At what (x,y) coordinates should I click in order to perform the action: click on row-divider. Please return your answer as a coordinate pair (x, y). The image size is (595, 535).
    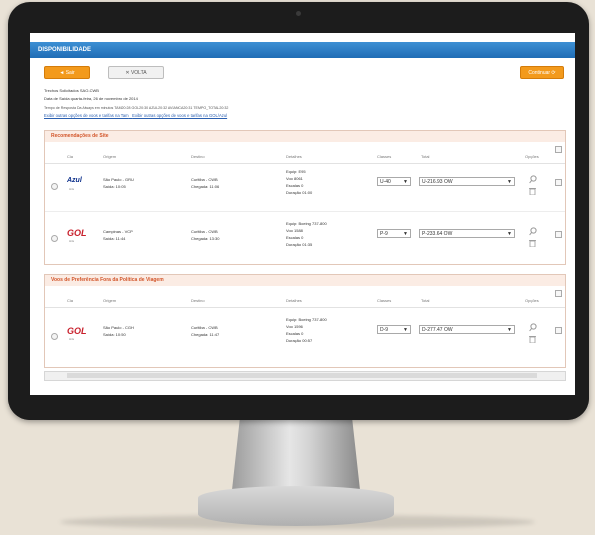
    Looking at the image, I should click on (305, 211).